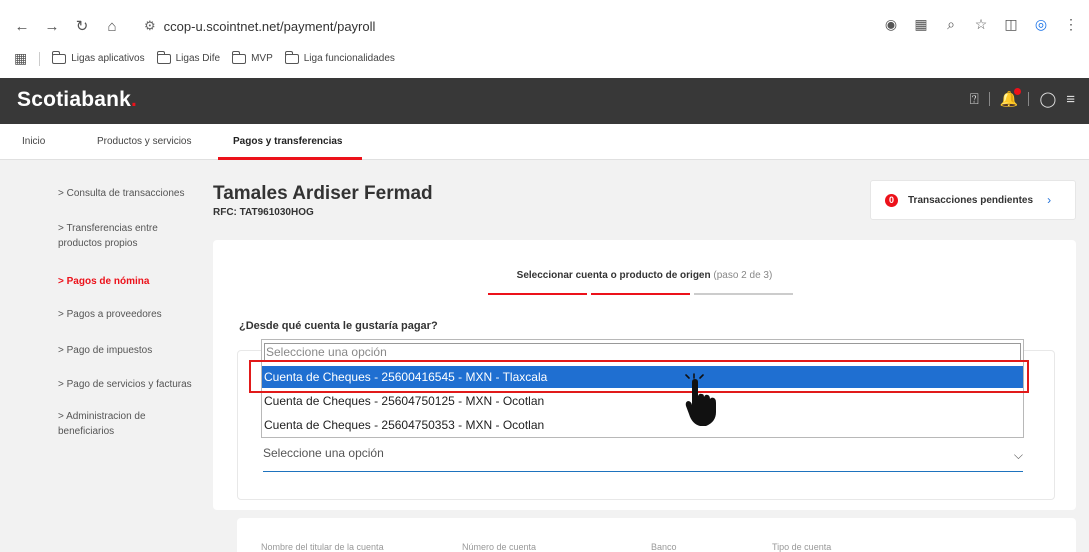 Image resolution: width=1089 pixels, height=552 pixels. I want to click on header-actions: ⍰ 🔔 ◯ ≡, so click(1022, 98).